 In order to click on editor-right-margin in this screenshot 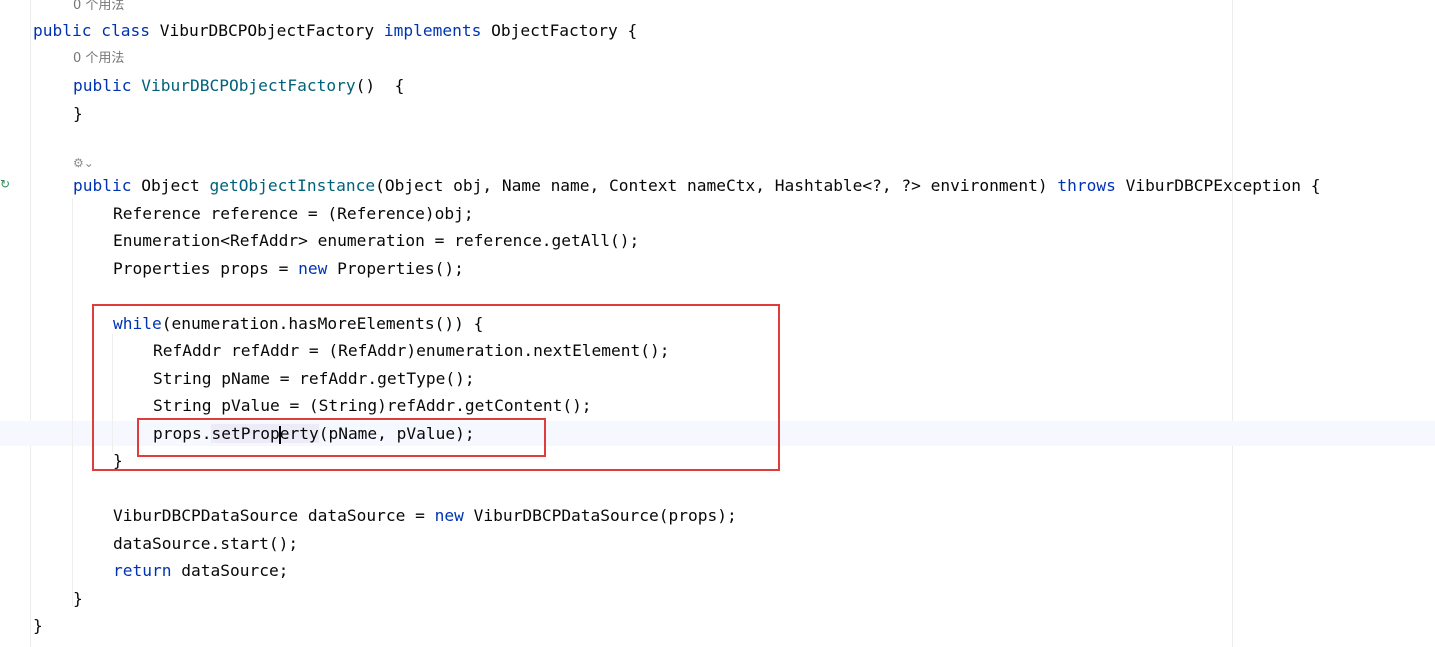, I will do `click(1232, 323)`.